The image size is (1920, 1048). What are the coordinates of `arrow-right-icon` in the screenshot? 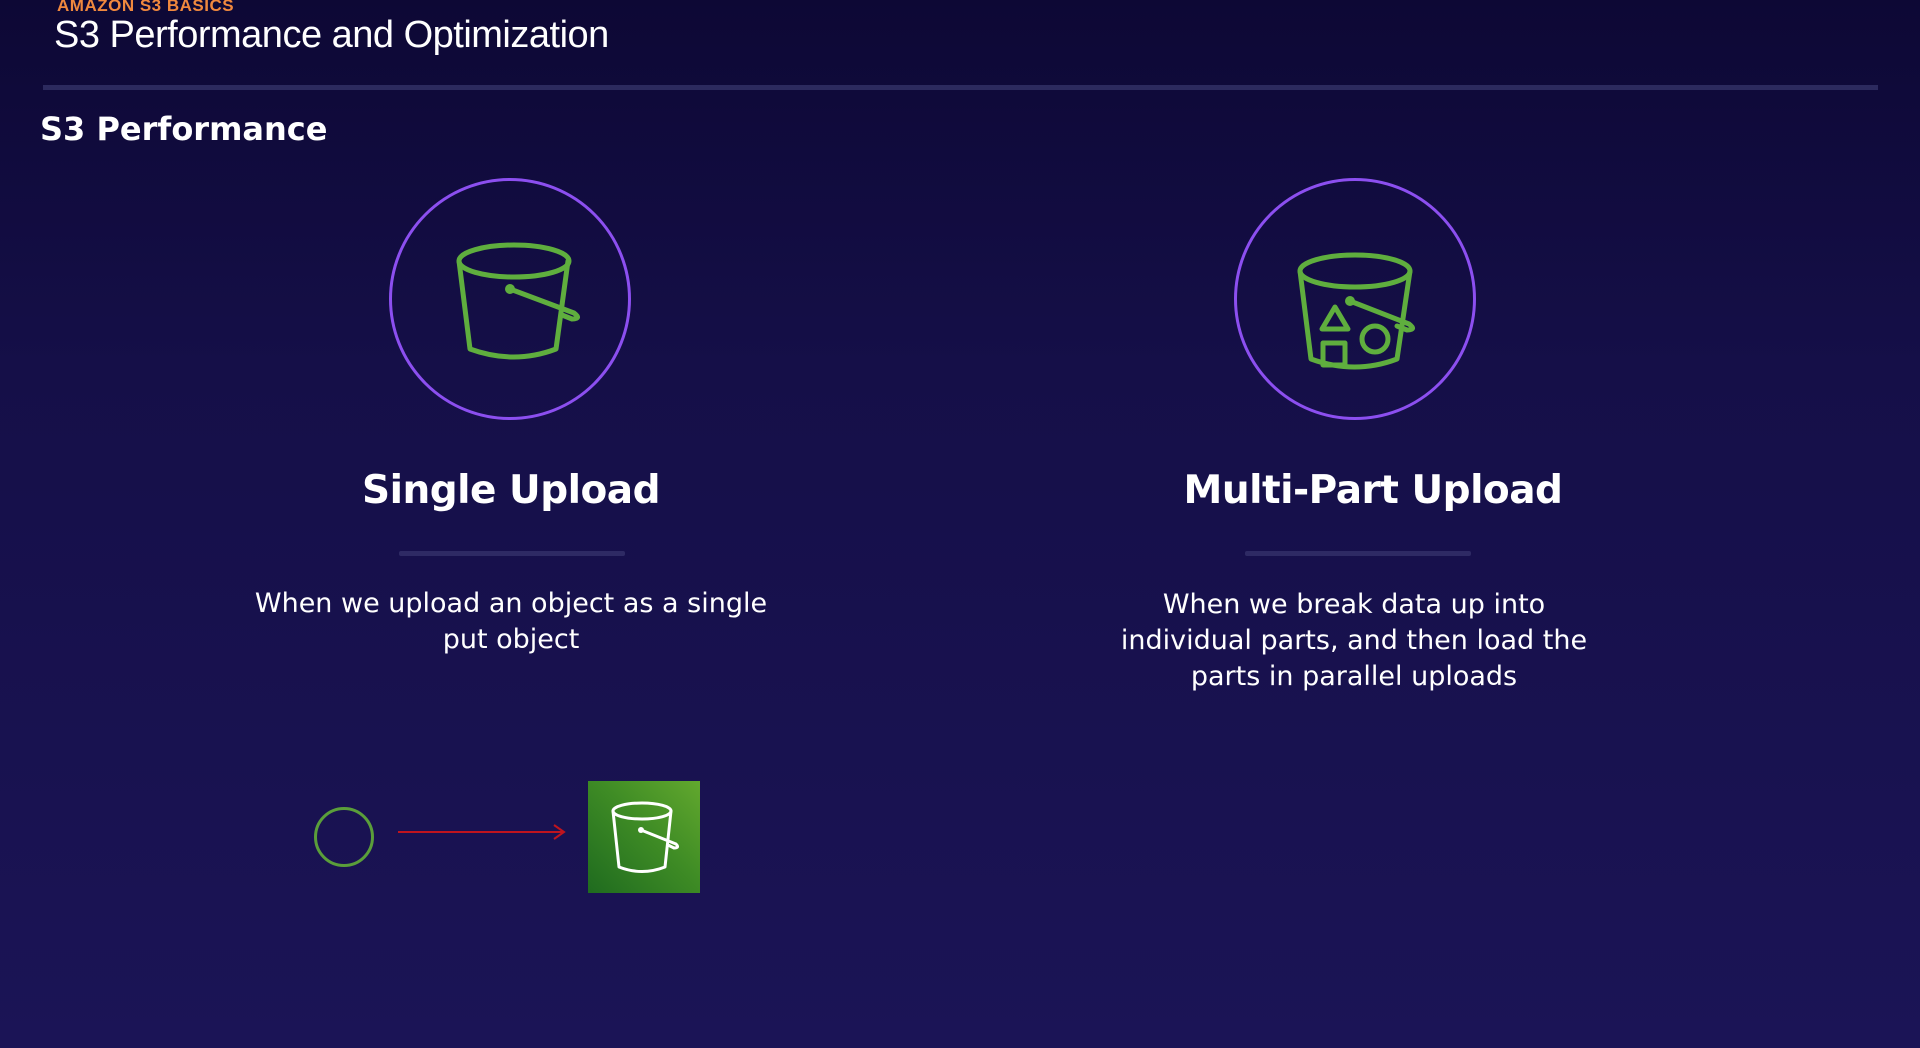 It's located at (482, 832).